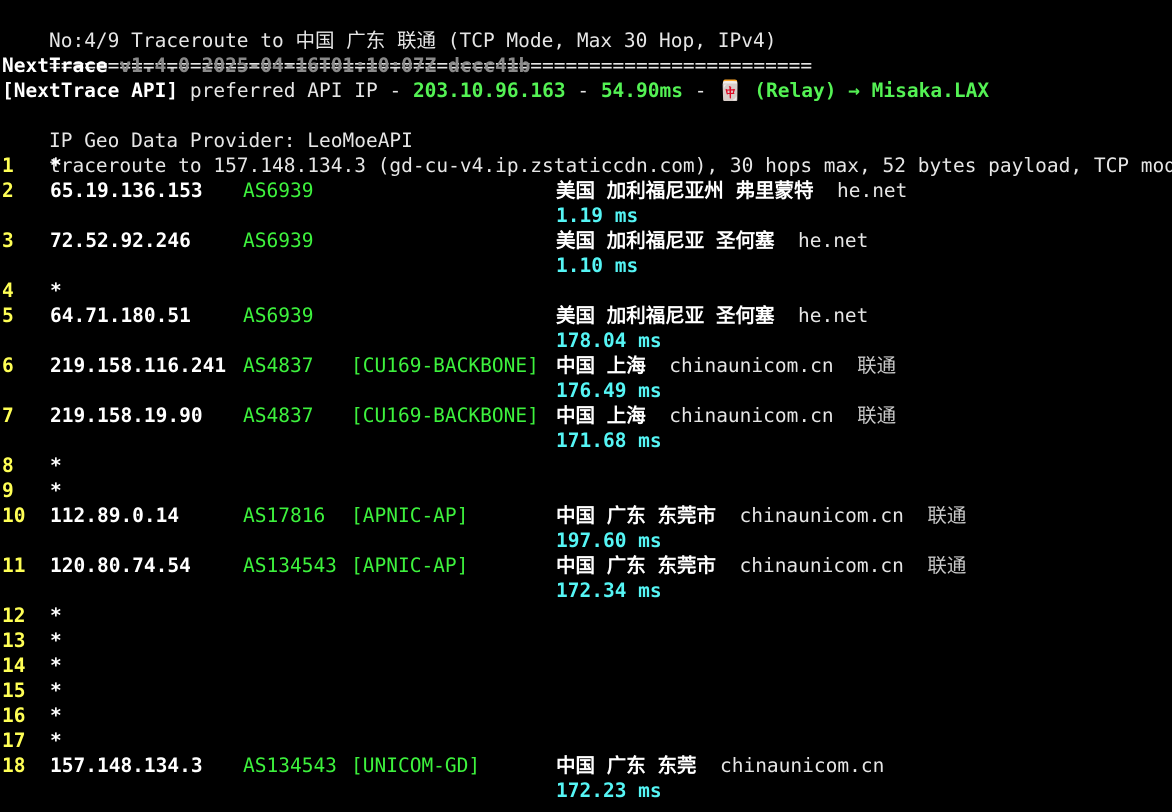 Image resolution: width=1172 pixels, height=812 pixels. What do you see at coordinates (609, 340) in the screenshot?
I see `hop-latency: 178.04 ms` at bounding box center [609, 340].